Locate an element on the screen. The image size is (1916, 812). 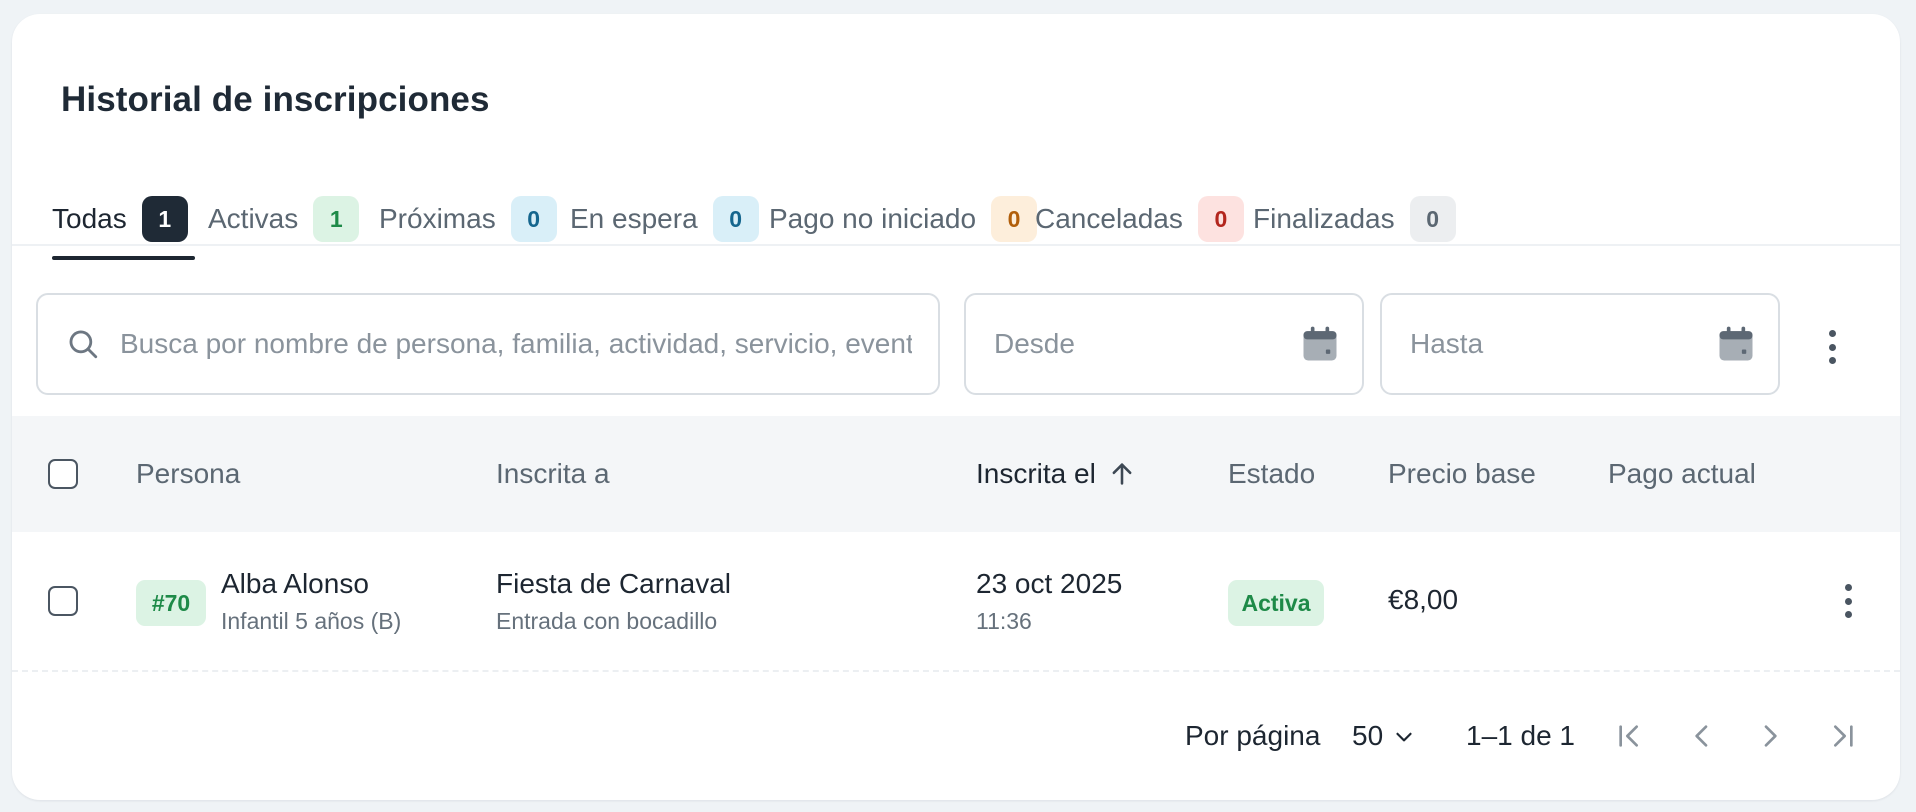
tab-pago-no-iniciado: Pago no iniciado 0 is located at coordinates (903, 219).